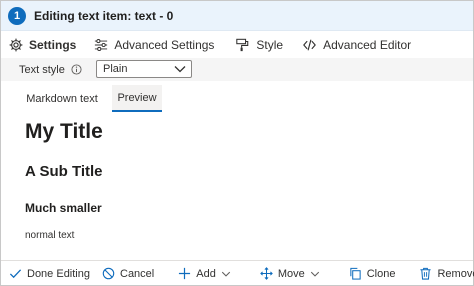 This screenshot has height=286, width=474. What do you see at coordinates (104, 15) in the screenshot?
I see `panel-title: Editing text item: text - 0` at bounding box center [104, 15].